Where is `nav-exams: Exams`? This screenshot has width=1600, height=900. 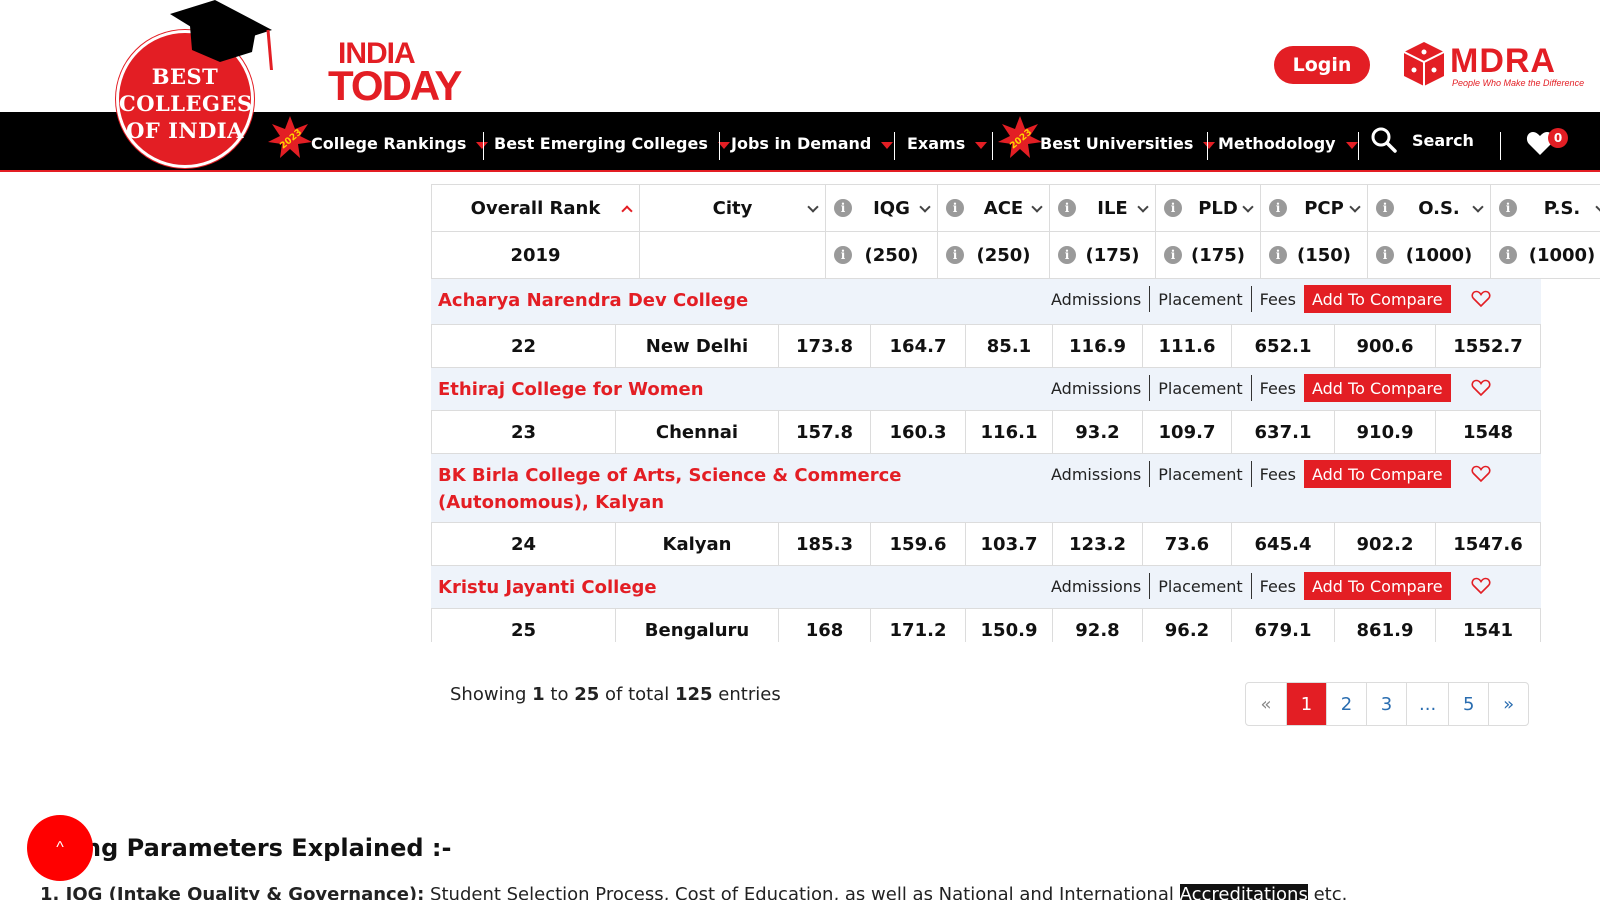
nav-exams: Exams is located at coordinates (947, 143).